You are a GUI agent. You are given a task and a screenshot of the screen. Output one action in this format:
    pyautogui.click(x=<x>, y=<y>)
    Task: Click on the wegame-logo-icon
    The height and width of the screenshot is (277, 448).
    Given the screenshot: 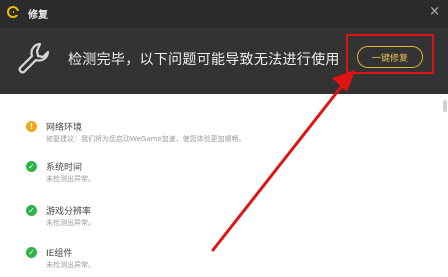 What is the action you would take?
    pyautogui.click(x=13, y=12)
    